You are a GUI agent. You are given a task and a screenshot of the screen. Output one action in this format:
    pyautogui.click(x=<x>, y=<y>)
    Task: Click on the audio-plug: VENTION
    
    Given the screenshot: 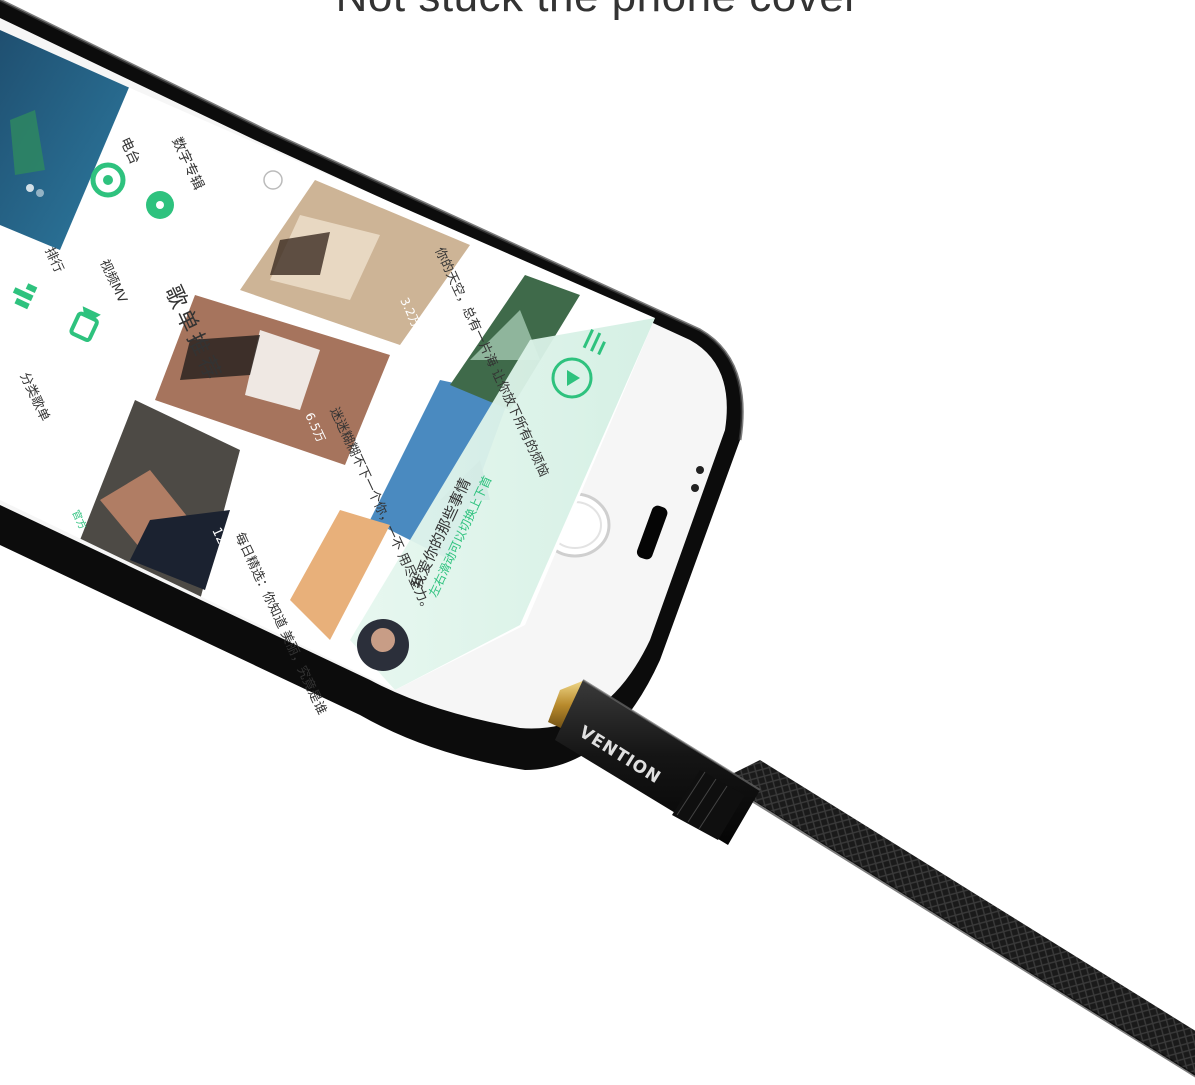 What is the action you would take?
    pyautogui.click(x=654, y=762)
    